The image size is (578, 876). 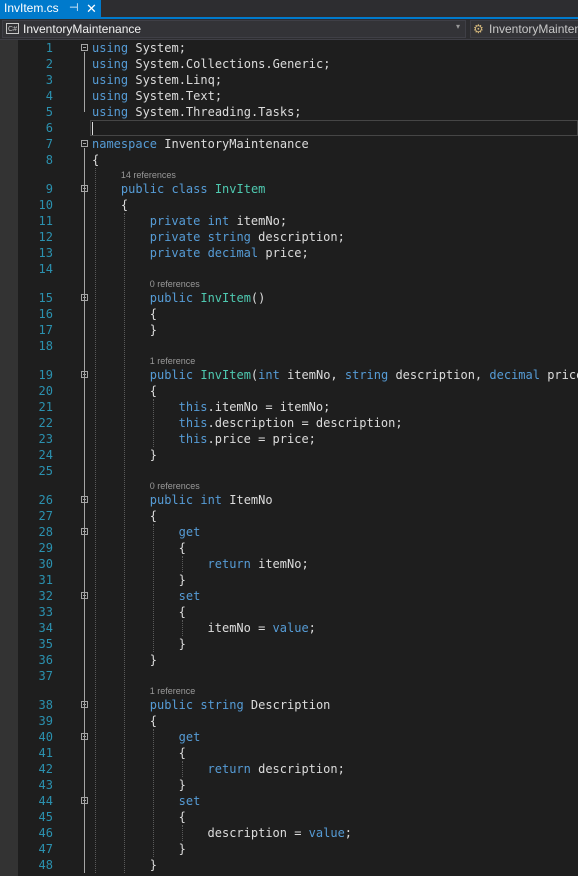 I want to click on code-line: 42 return description;, so click(x=289, y=769).